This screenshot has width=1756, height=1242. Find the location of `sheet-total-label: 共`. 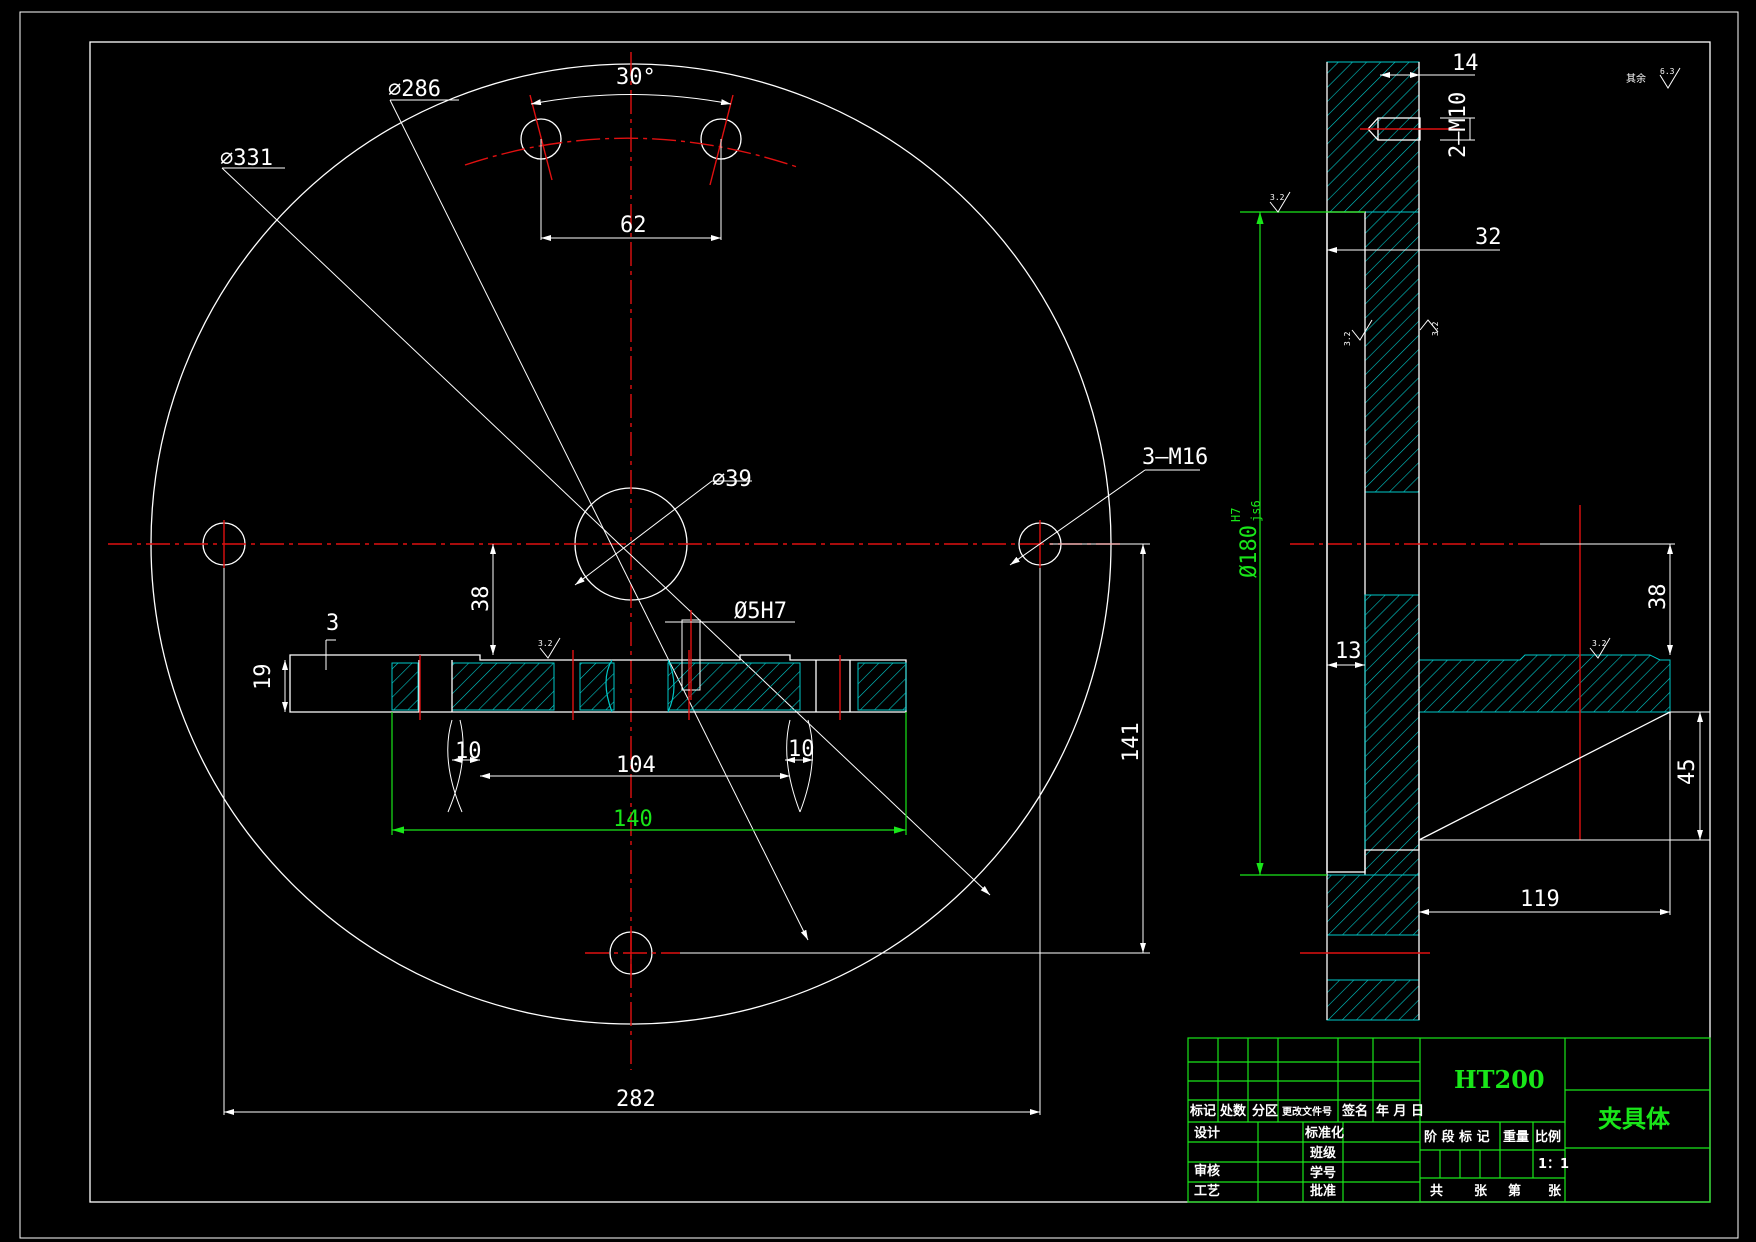

sheet-total-label: 共 is located at coordinates (1436, 1191).